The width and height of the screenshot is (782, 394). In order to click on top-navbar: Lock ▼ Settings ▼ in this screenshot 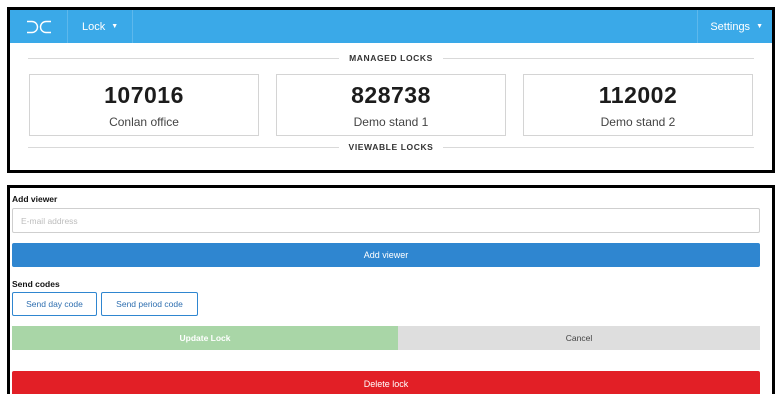, I will do `click(391, 26)`.